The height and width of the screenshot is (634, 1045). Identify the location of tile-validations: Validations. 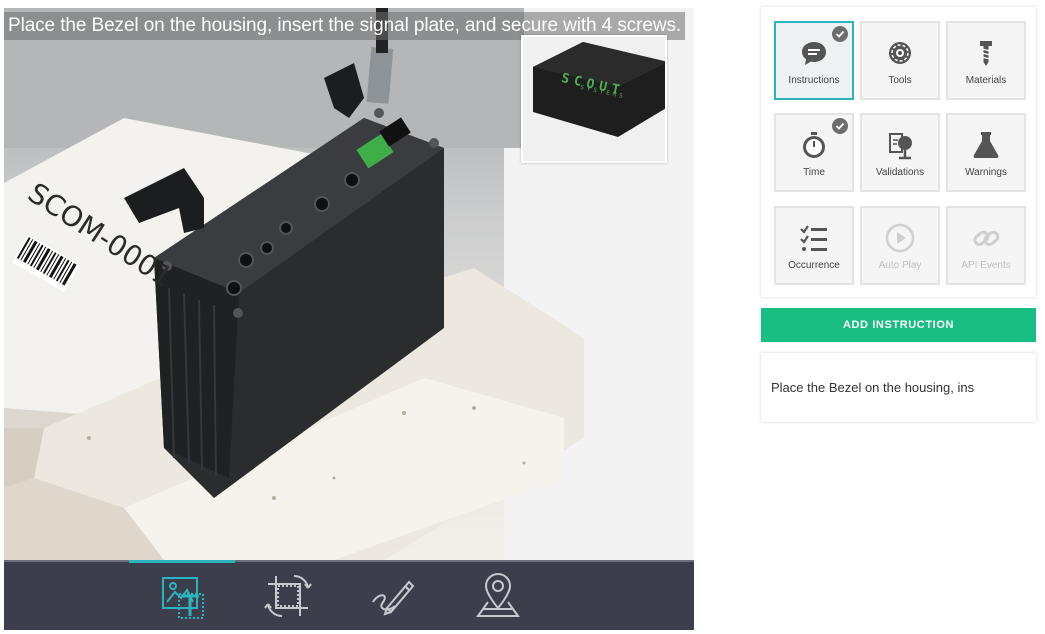
(900, 152).